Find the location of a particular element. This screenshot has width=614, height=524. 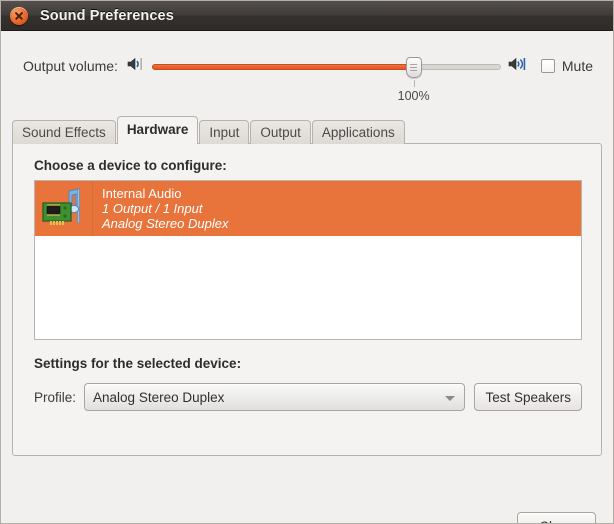

mute-checkbox is located at coordinates (547, 66).